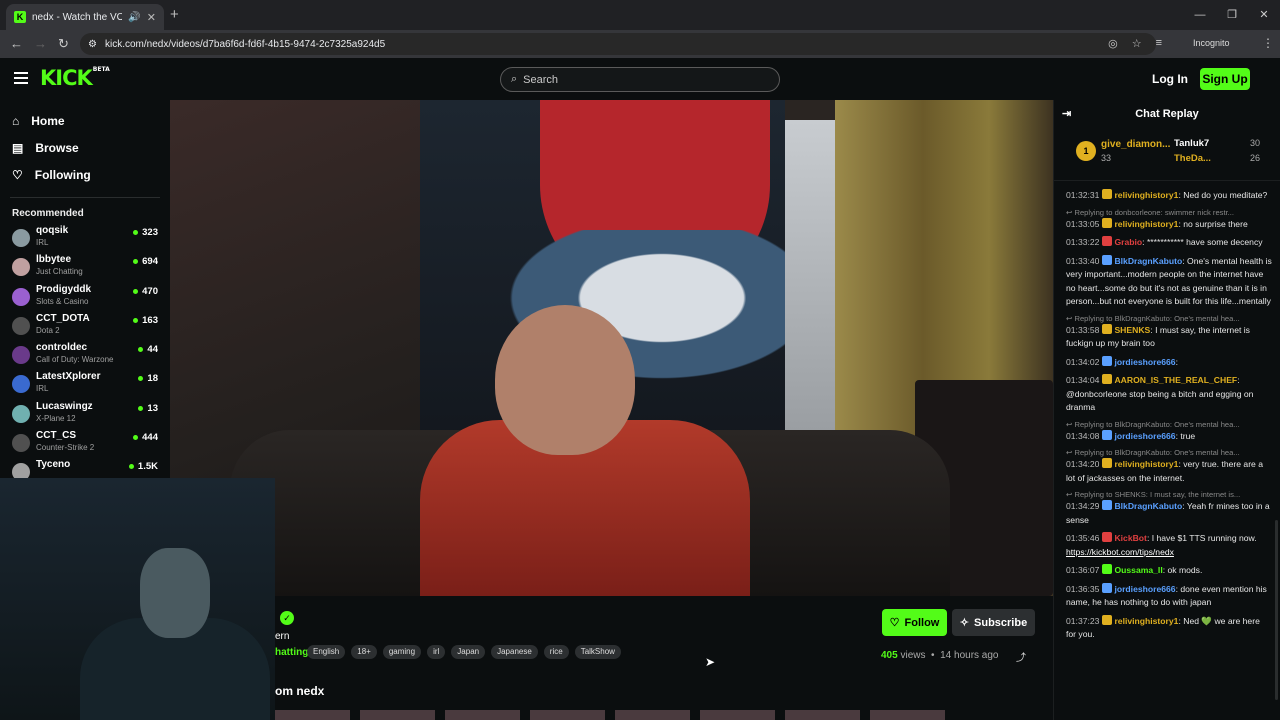  I want to click on sidebar-item-browse: ▤ Browse, so click(85, 147).